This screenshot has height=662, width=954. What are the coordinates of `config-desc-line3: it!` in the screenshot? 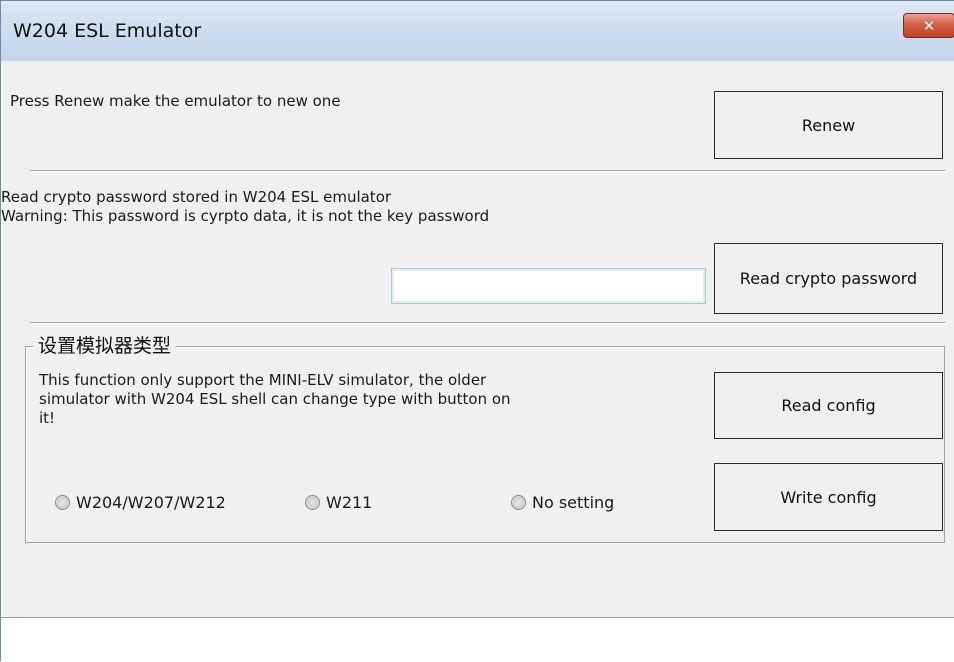 It's located at (47, 418).